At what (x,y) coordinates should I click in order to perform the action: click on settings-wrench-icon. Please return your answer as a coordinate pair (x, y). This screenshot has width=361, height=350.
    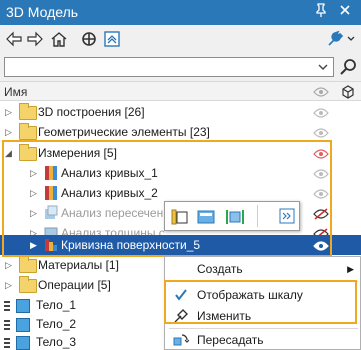
    Looking at the image, I should click on (341, 39).